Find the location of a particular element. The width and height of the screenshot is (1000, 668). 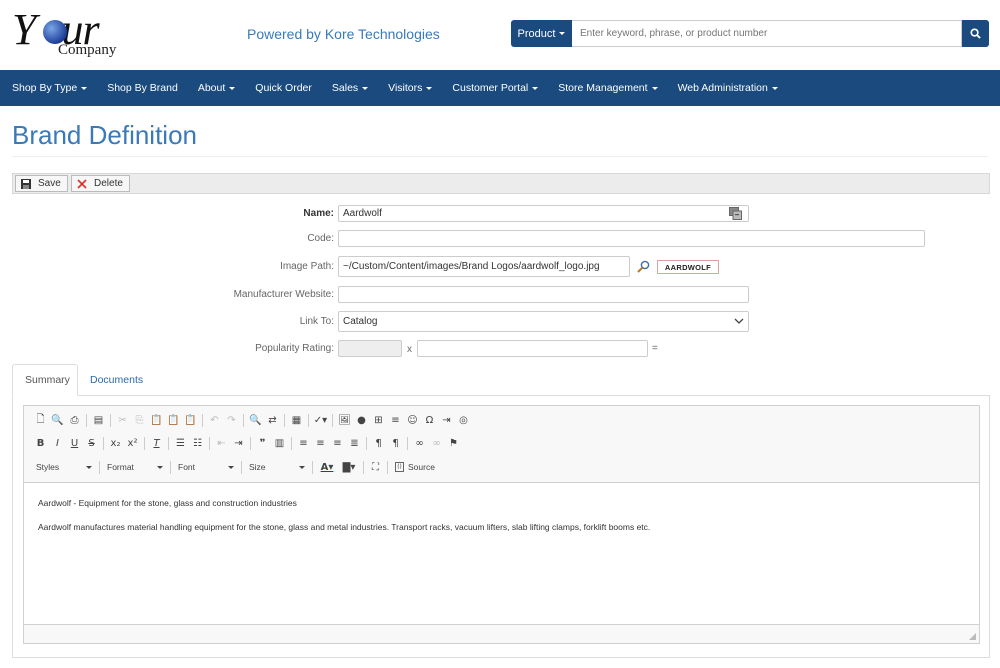

replace-icon: ⇄ is located at coordinates (272, 420).